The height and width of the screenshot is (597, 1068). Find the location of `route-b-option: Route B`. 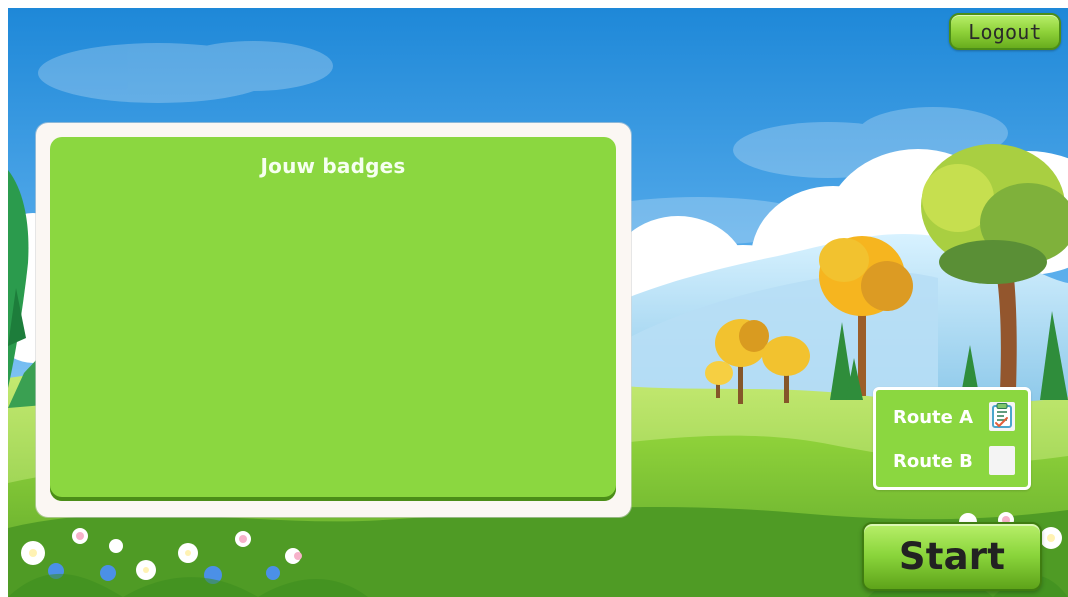

route-b-option: Route B is located at coordinates (961, 462).